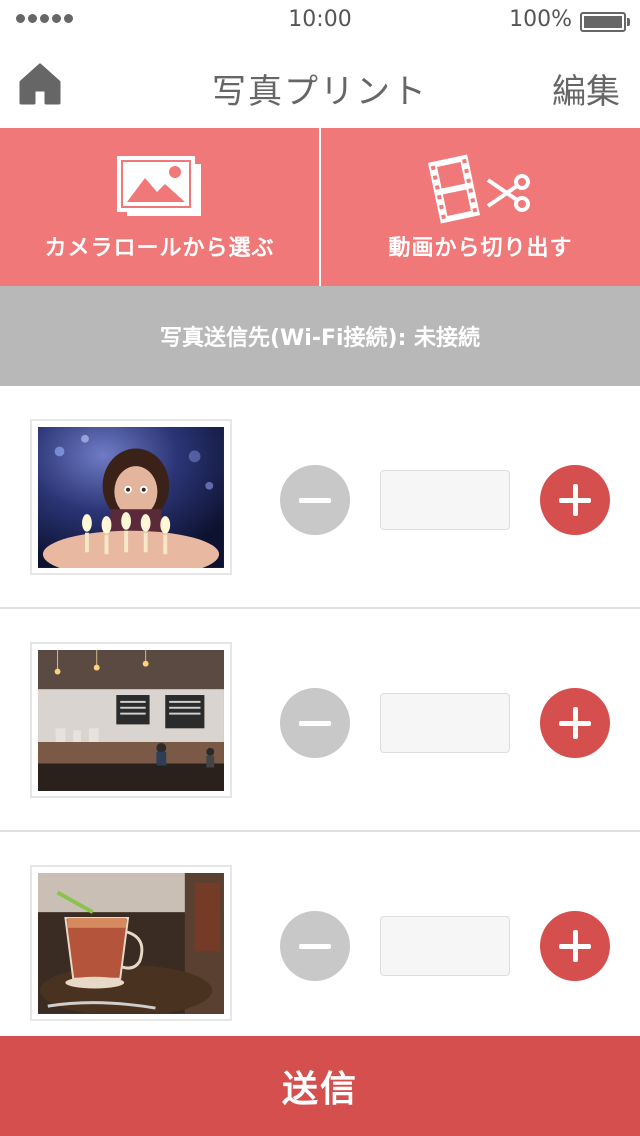 The width and height of the screenshot is (640, 1136). Describe the element at coordinates (320, 20) in the screenshot. I see `status-bar: 10:00 100%` at that location.